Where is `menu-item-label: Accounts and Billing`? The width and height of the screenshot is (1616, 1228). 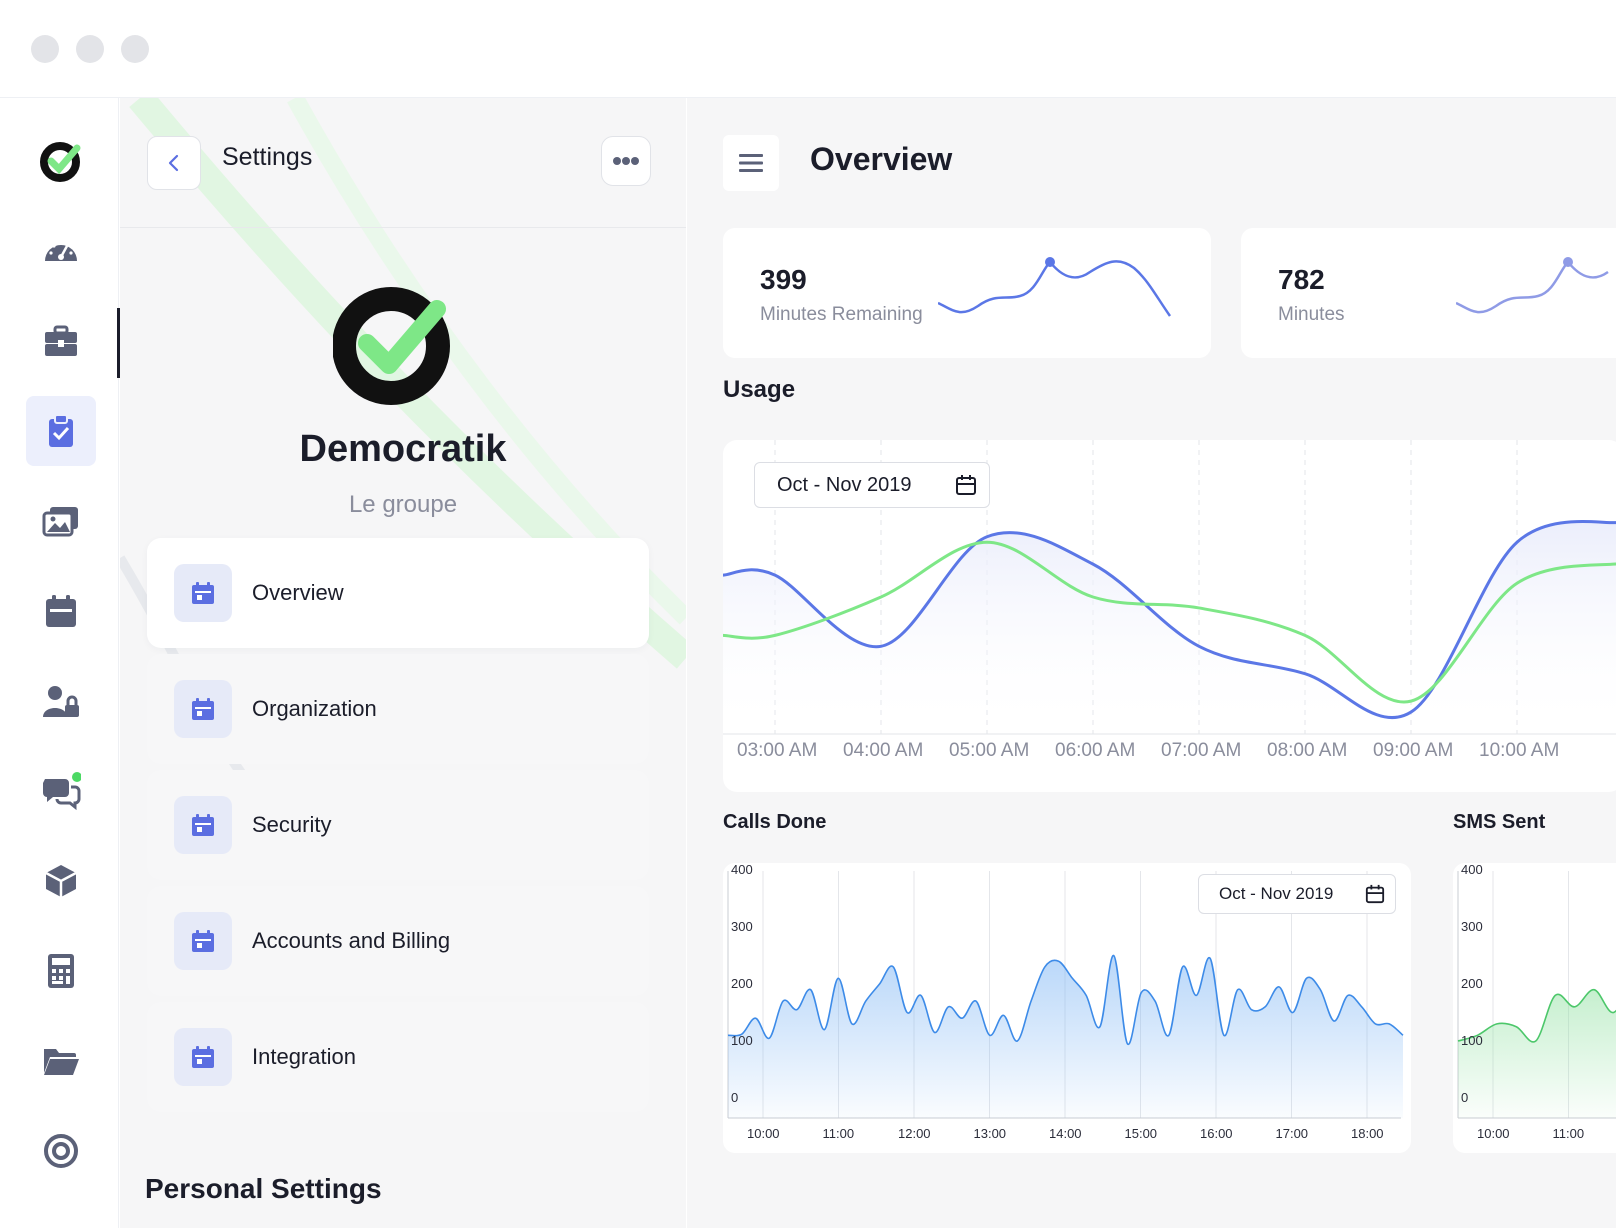 menu-item-label: Accounts and Billing is located at coordinates (351, 940).